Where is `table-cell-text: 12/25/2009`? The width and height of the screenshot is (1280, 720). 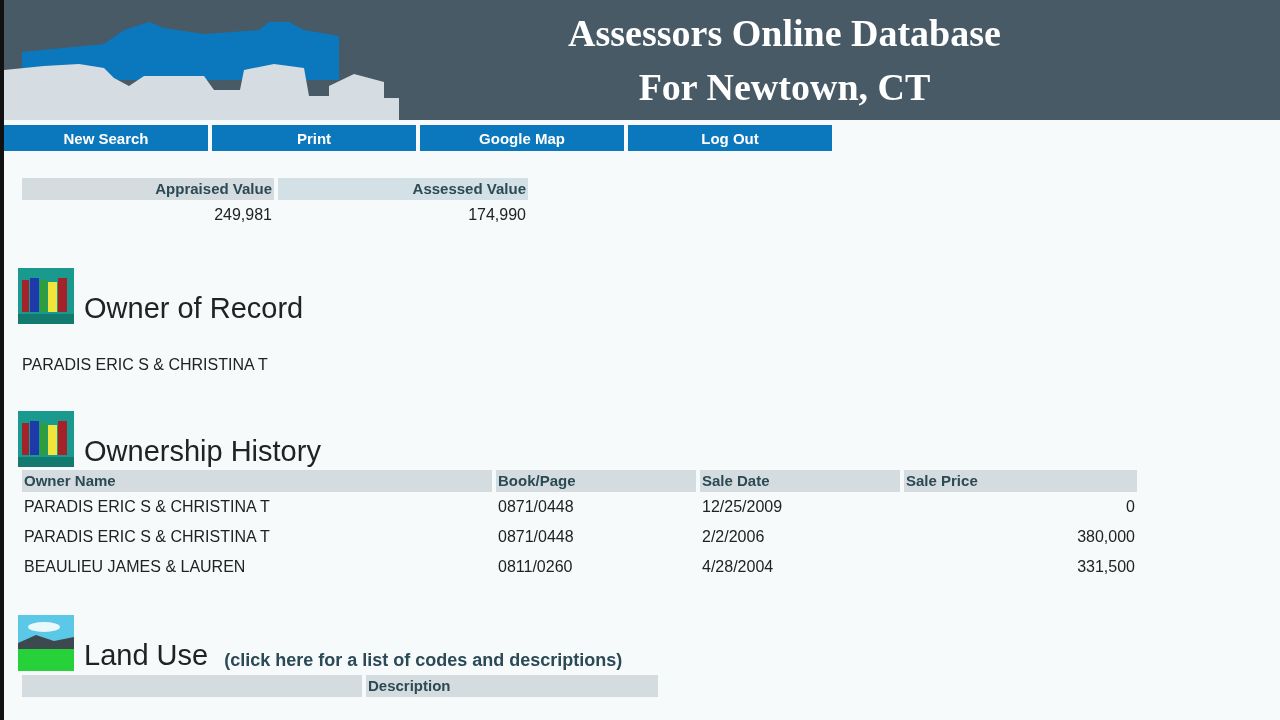
table-cell-text: 12/25/2009 is located at coordinates (742, 507).